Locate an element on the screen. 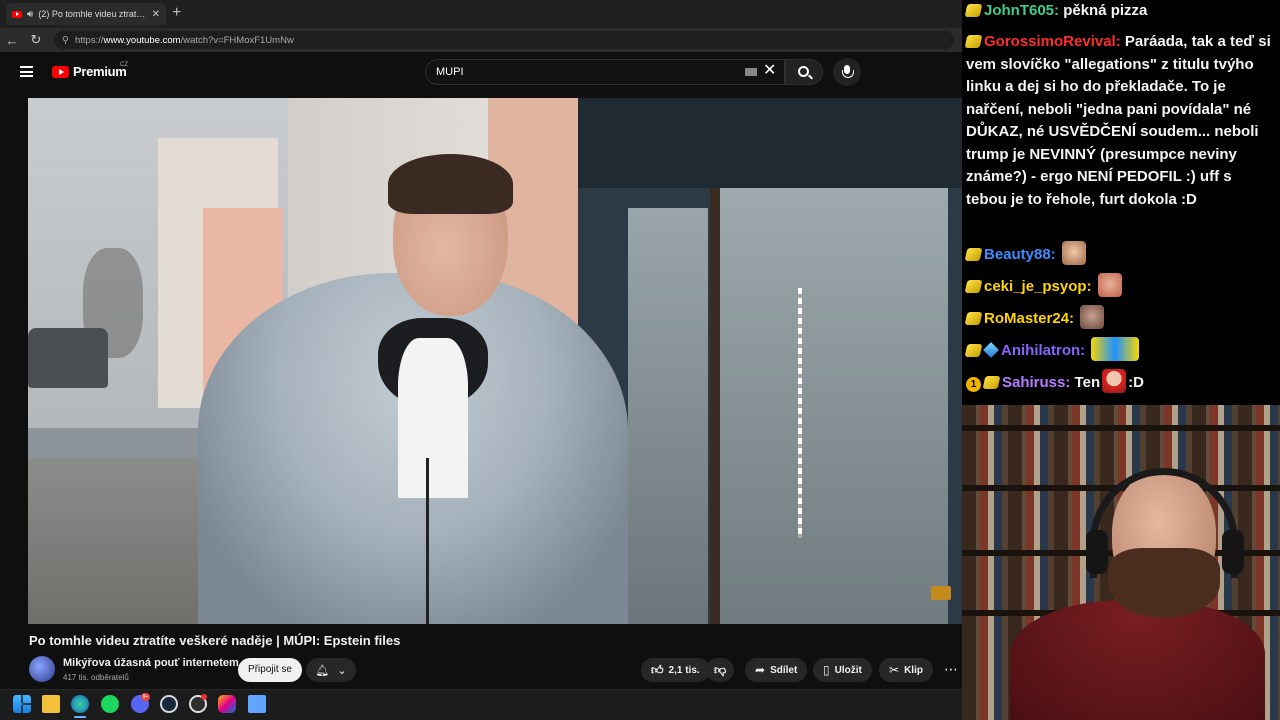 This screenshot has height=720, width=1280. dislike-button: 👎︎ is located at coordinates (720, 670).